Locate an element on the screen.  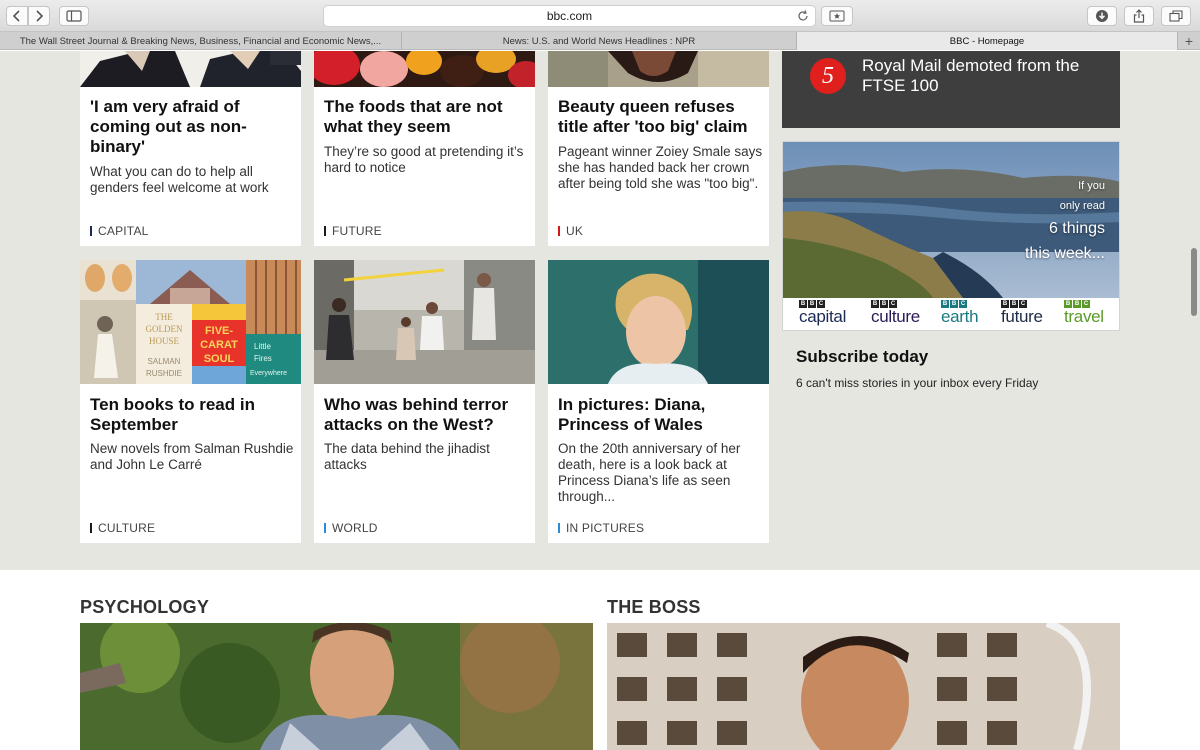
download-icon is located at coordinates (1102, 16).